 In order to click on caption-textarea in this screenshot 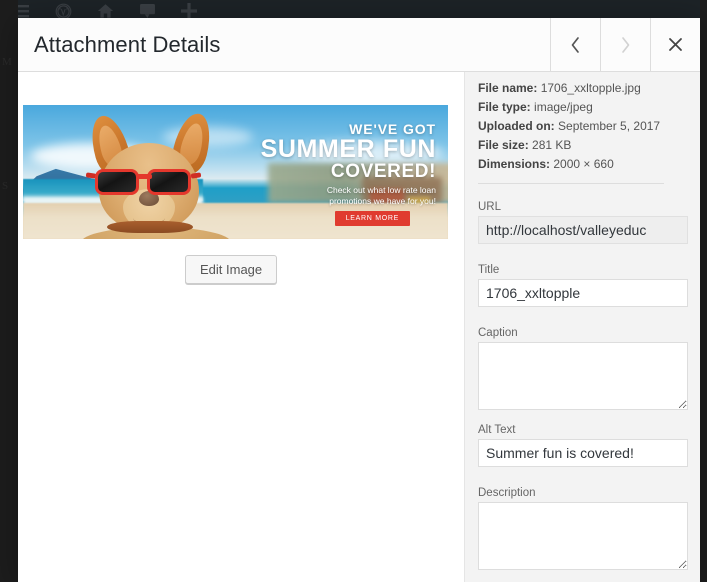, I will do `click(583, 376)`.